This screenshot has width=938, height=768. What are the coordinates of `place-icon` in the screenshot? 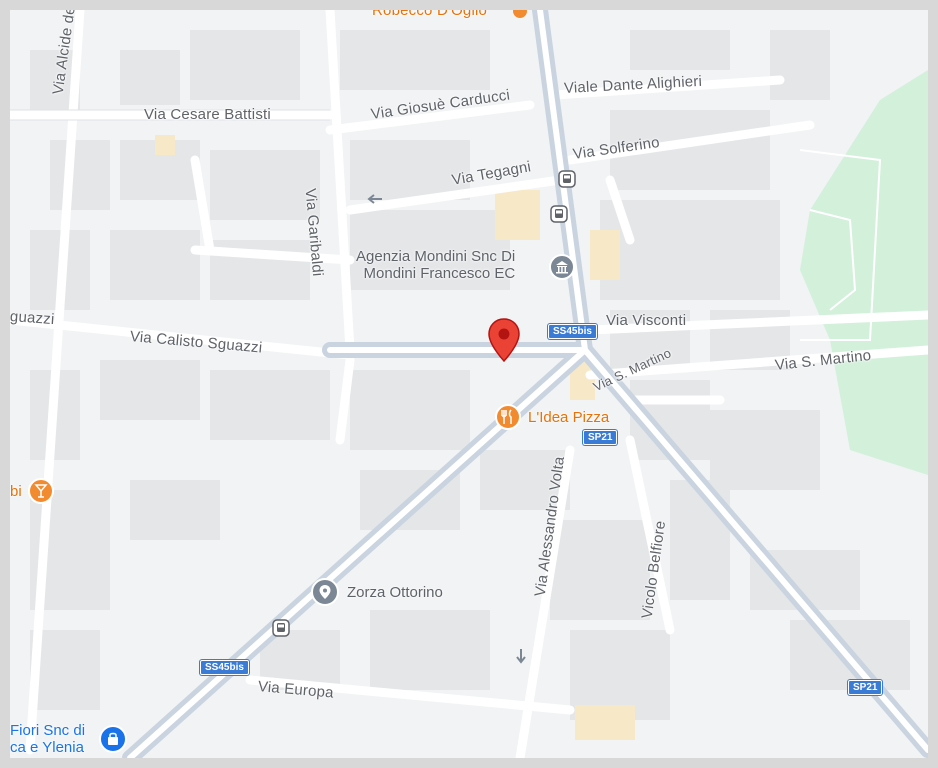 It's located at (325, 592).